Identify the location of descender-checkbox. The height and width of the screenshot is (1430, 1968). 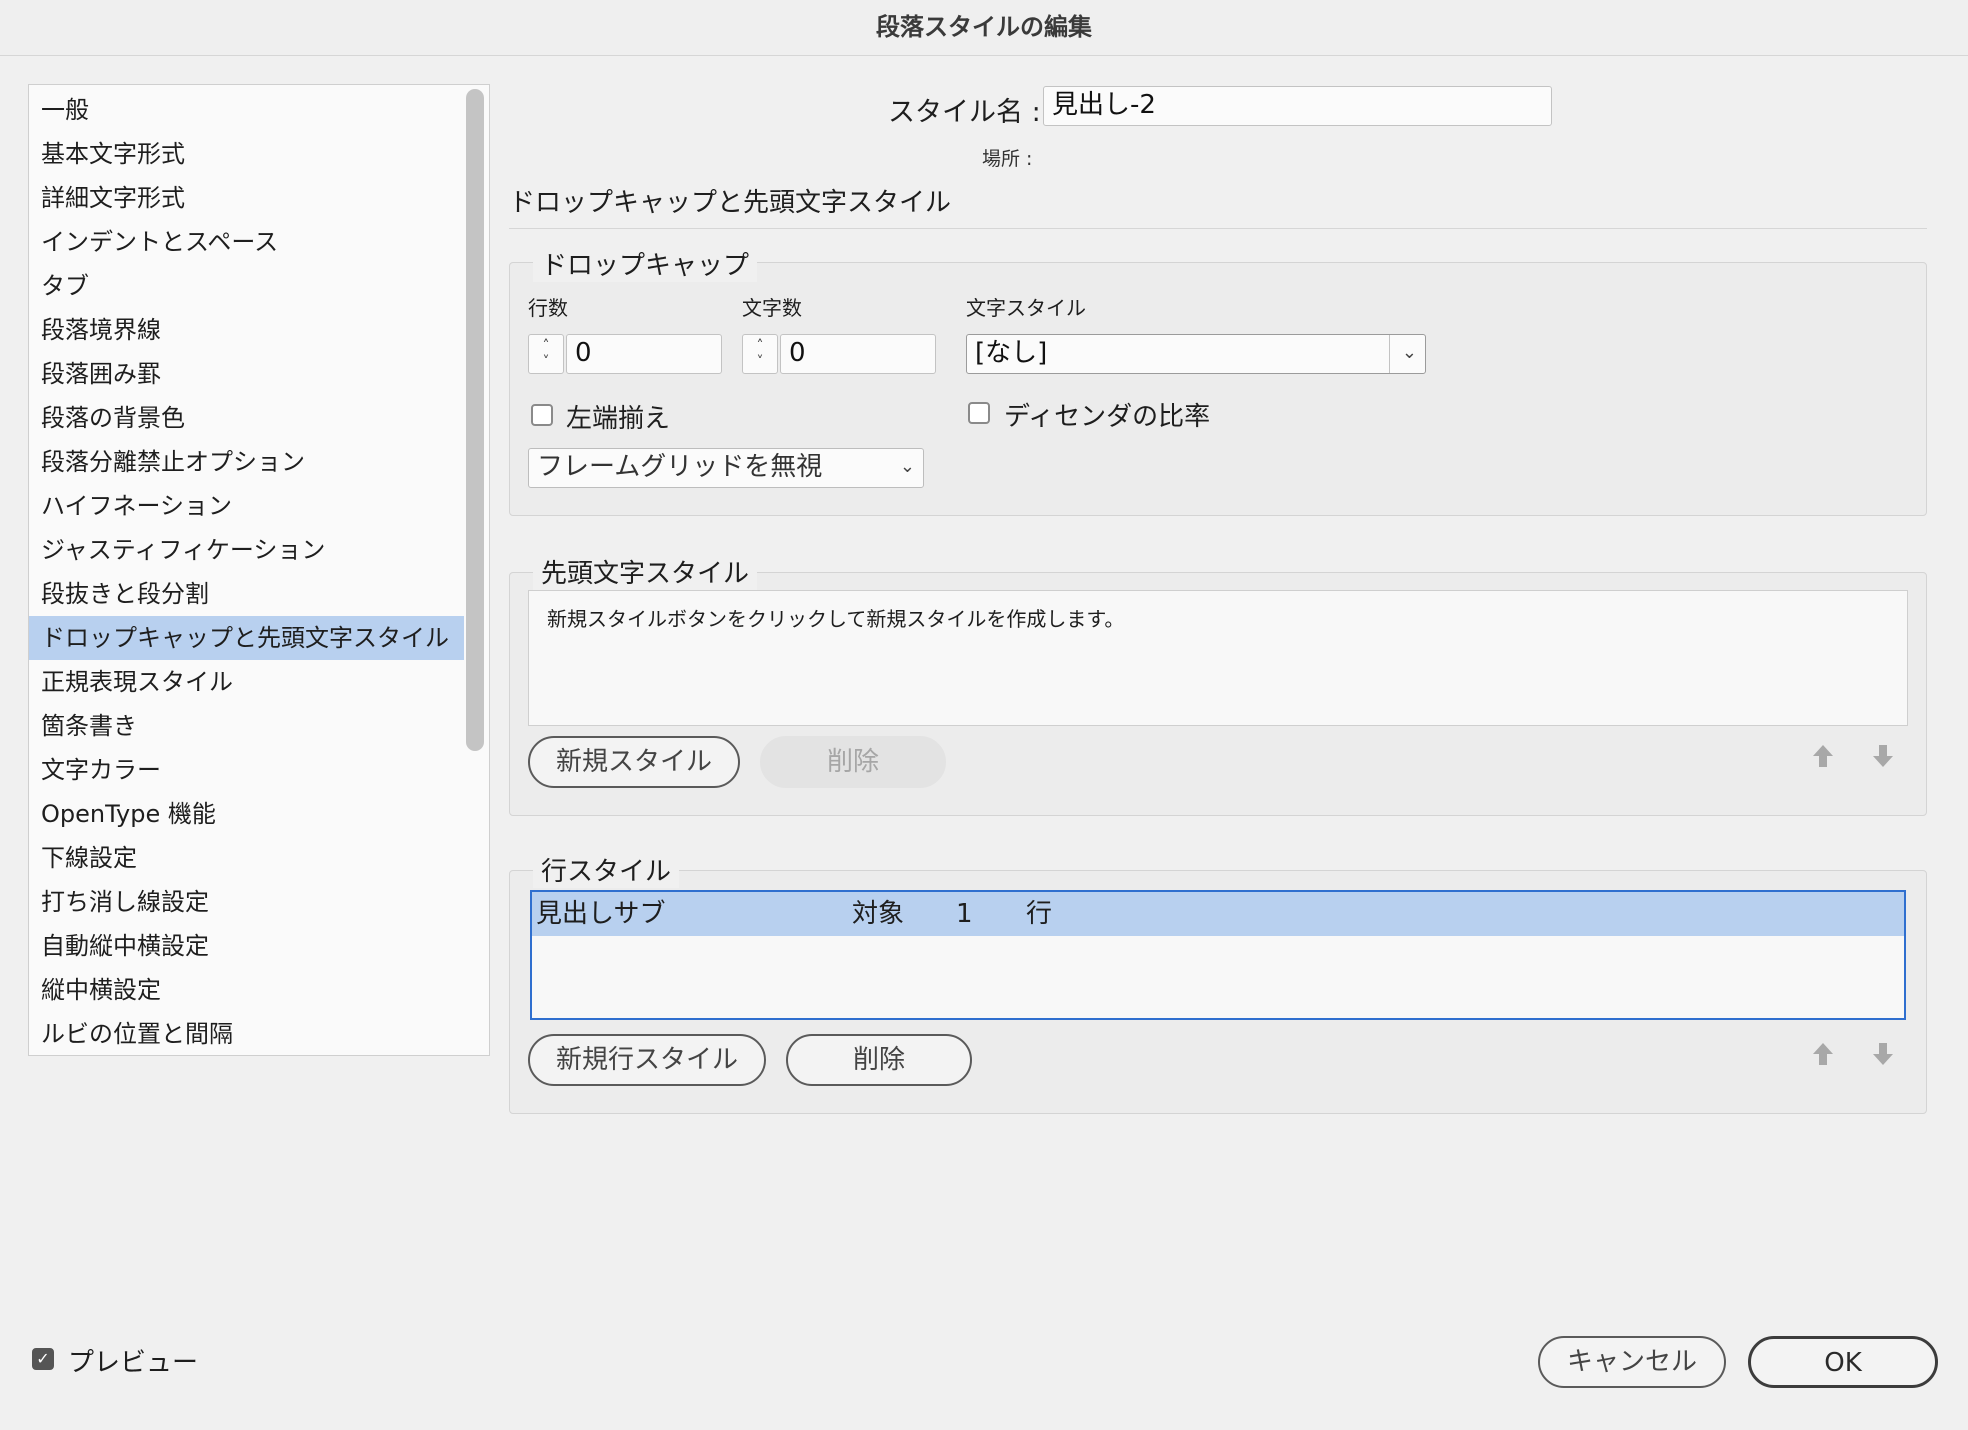
(979, 413).